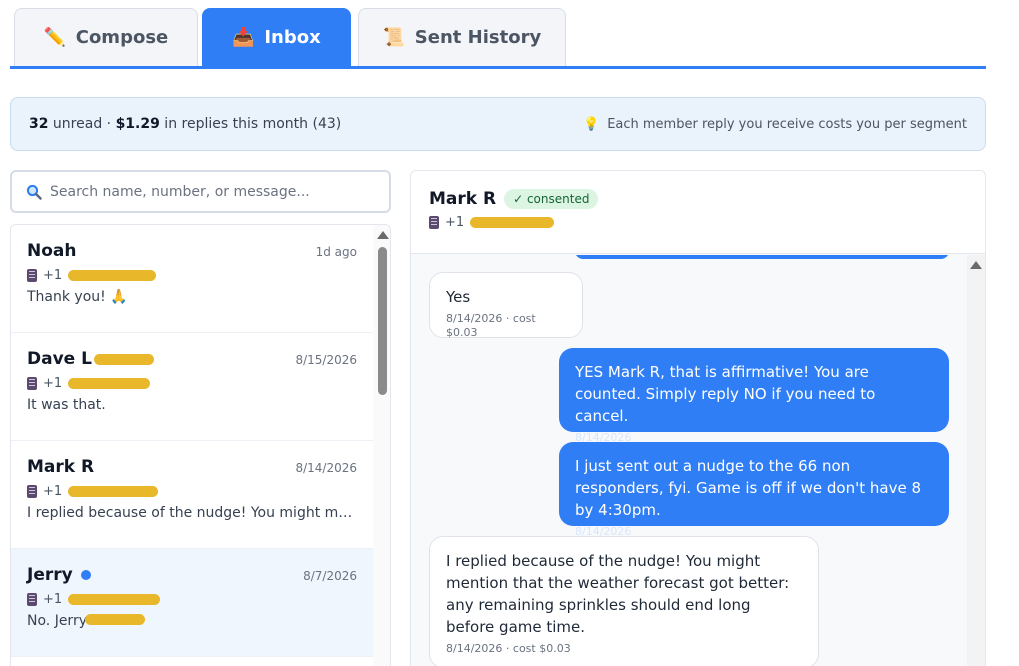  I want to click on unread-count: 32, so click(39, 124).